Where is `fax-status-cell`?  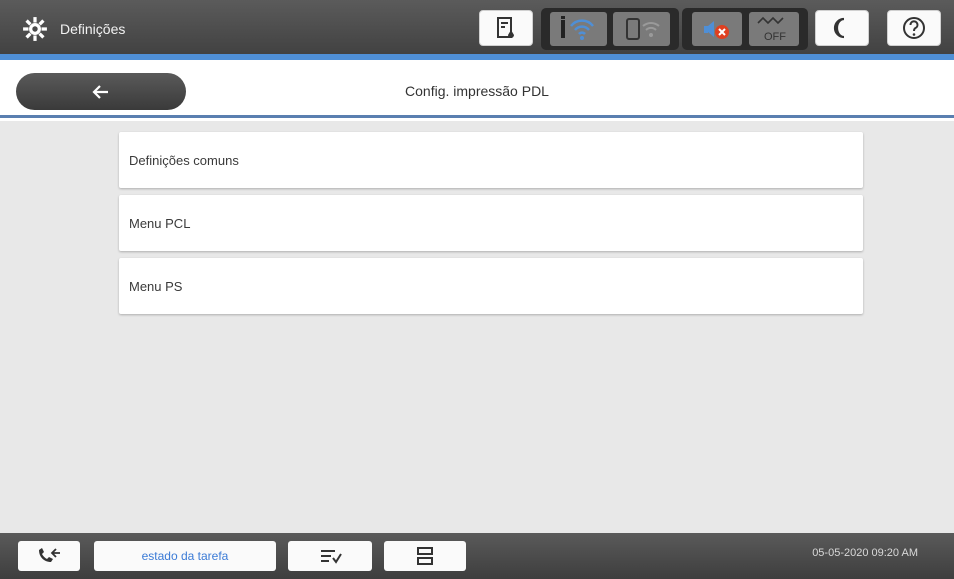
fax-status-cell is located at coordinates (716, 29).